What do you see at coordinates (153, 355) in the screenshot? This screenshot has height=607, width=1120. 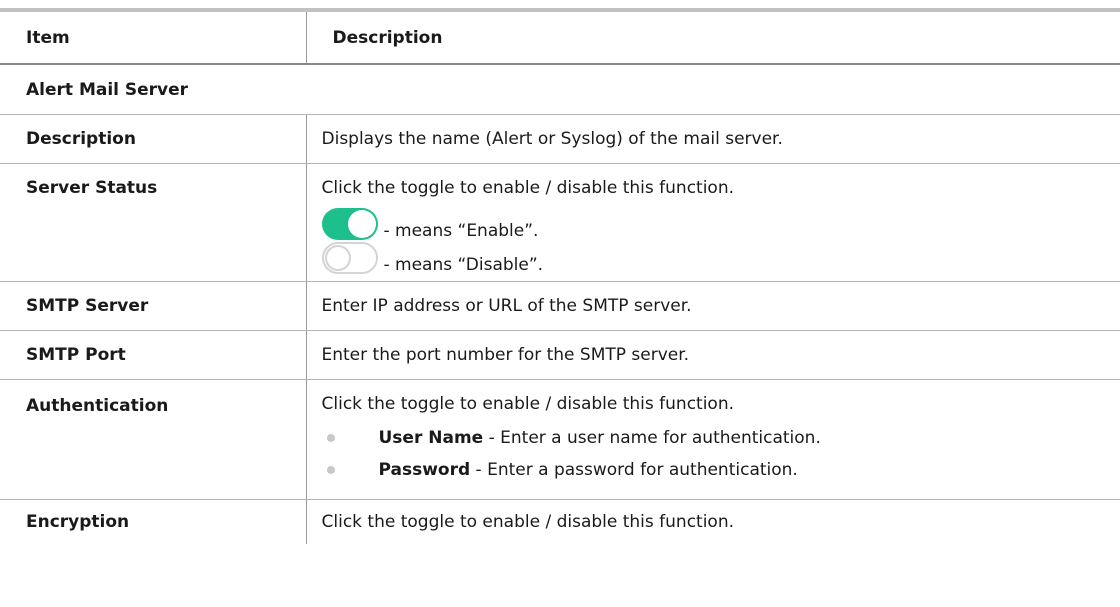 I see `item-smtp-port: SMTP Port` at bounding box center [153, 355].